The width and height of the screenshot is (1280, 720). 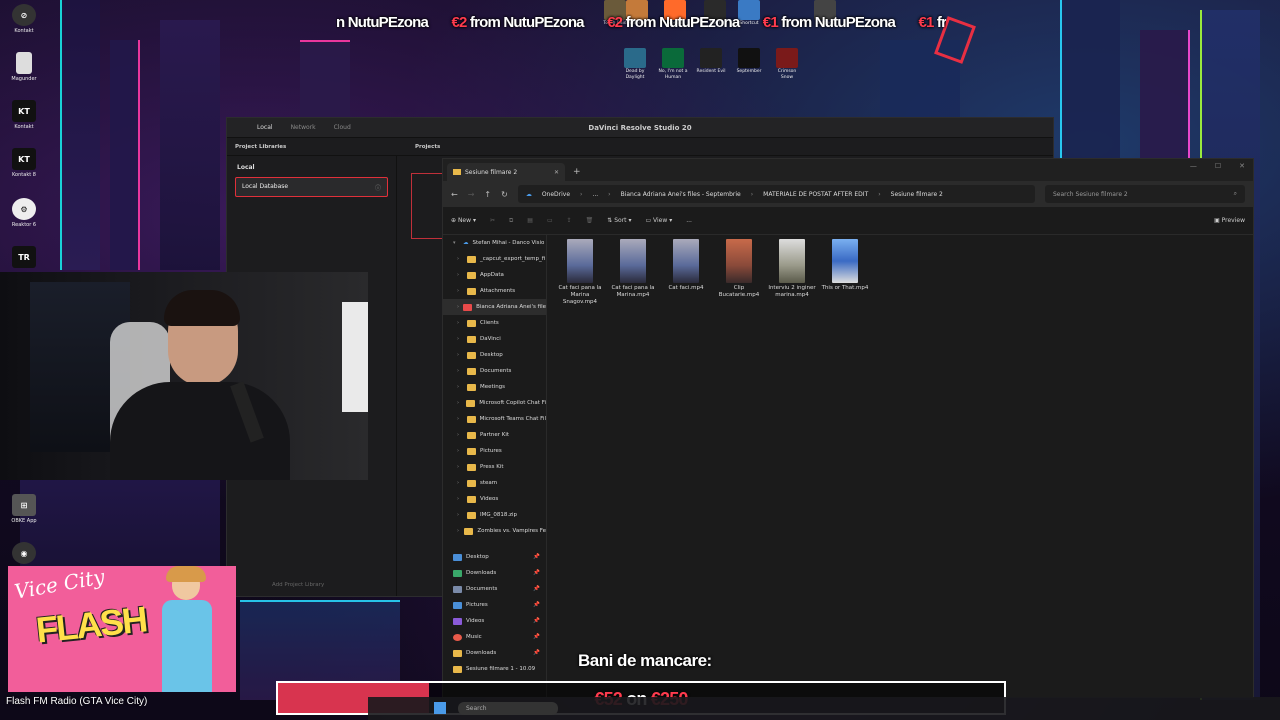 I want to click on quick-access-item: Music 📌, so click(x=494, y=637).